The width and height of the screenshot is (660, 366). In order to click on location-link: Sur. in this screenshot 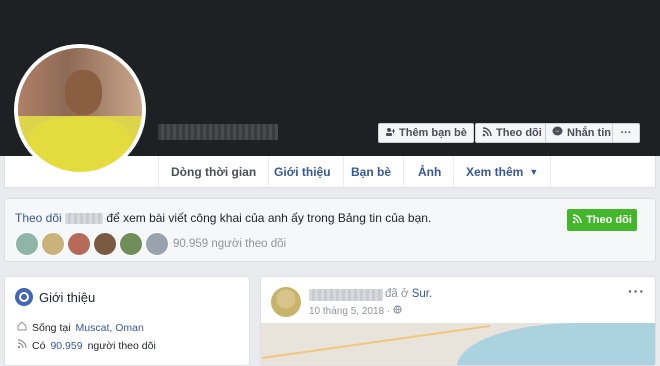, I will do `click(422, 294)`.